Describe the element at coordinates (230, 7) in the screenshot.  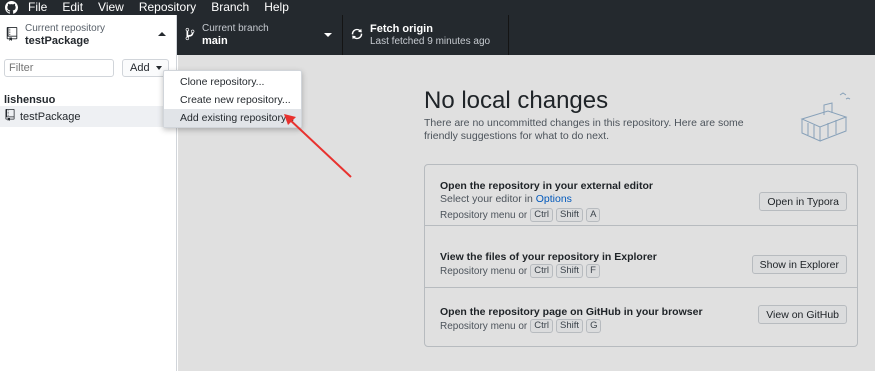
I see `menu-branch: Branch` at that location.